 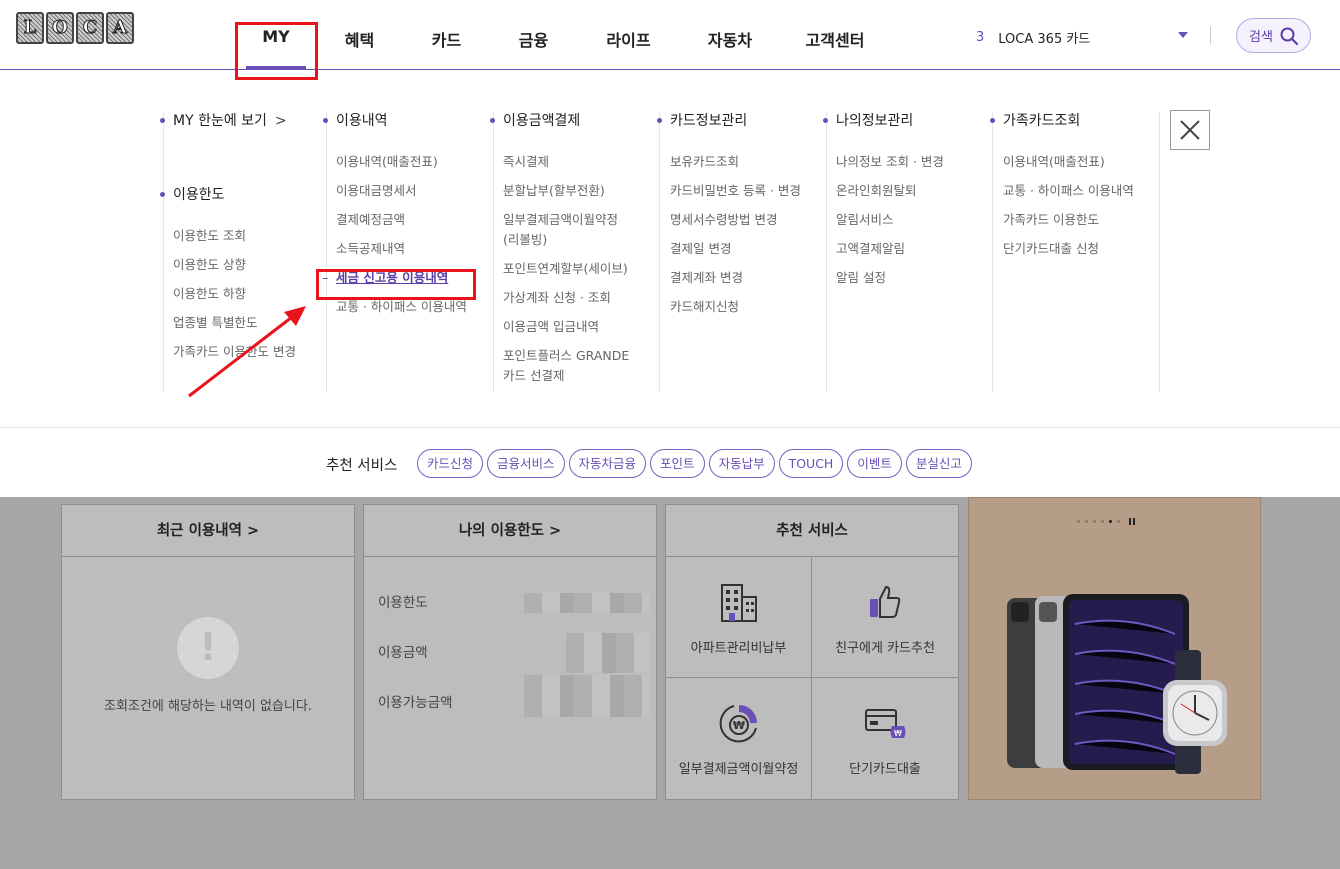 I want to click on menu-item: 고액결제알림, so click(x=890, y=249).